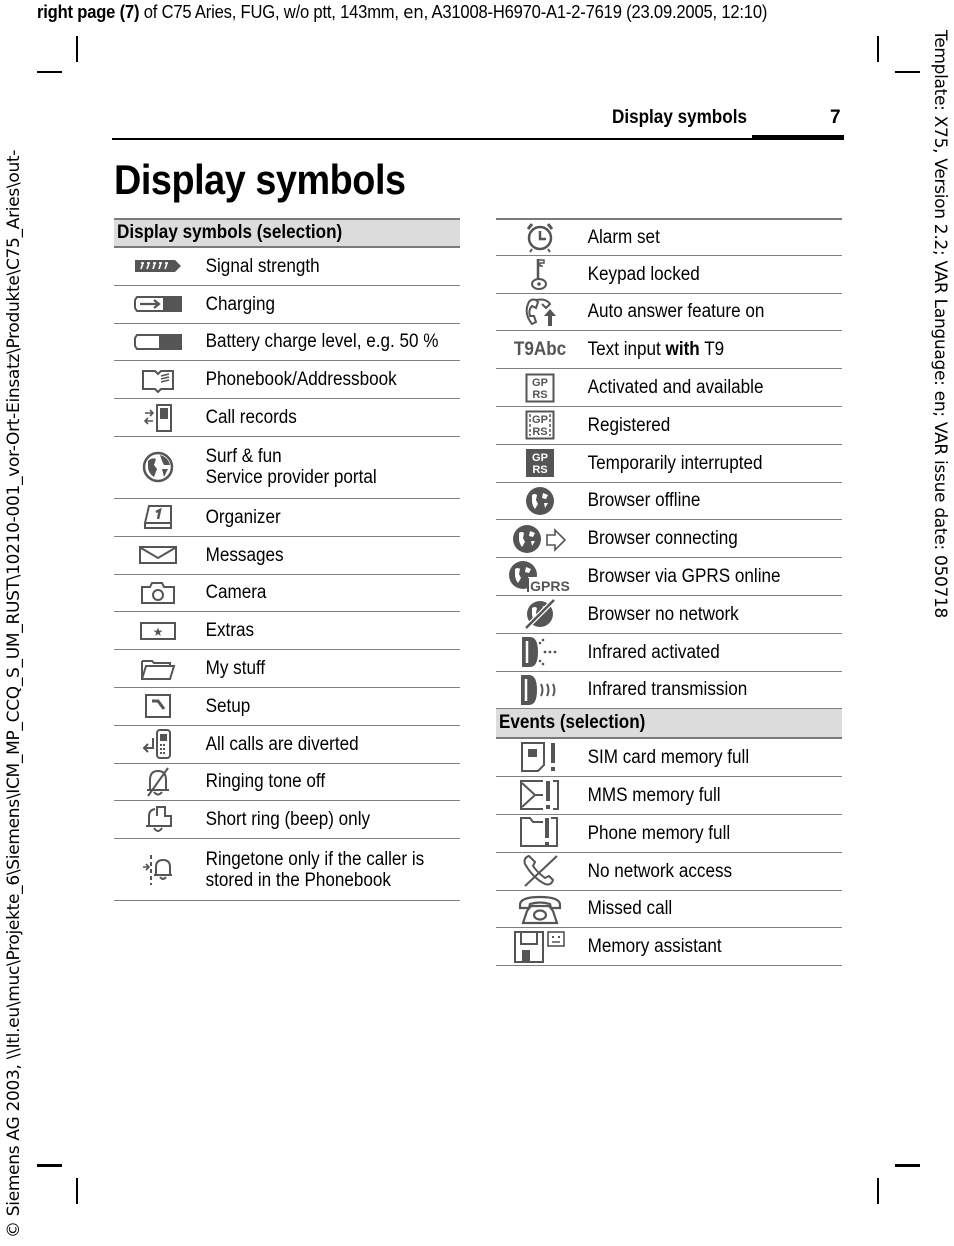  Describe the element at coordinates (158, 870) in the screenshot. I see `phonebook-ring-icon` at that location.